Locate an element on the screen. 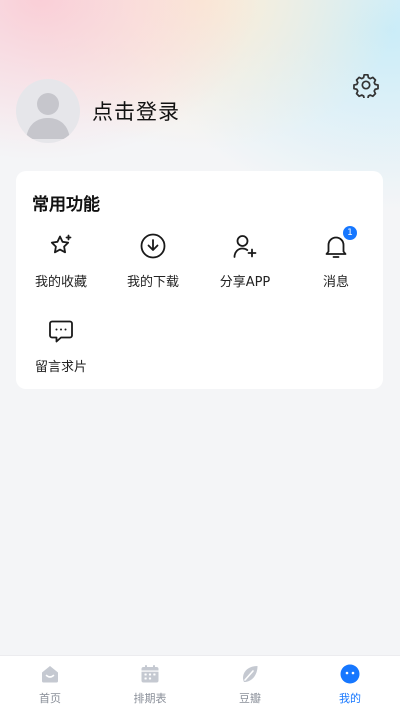 This screenshot has width=400, height=712. tab-home: 首页 is located at coordinates (50, 684).